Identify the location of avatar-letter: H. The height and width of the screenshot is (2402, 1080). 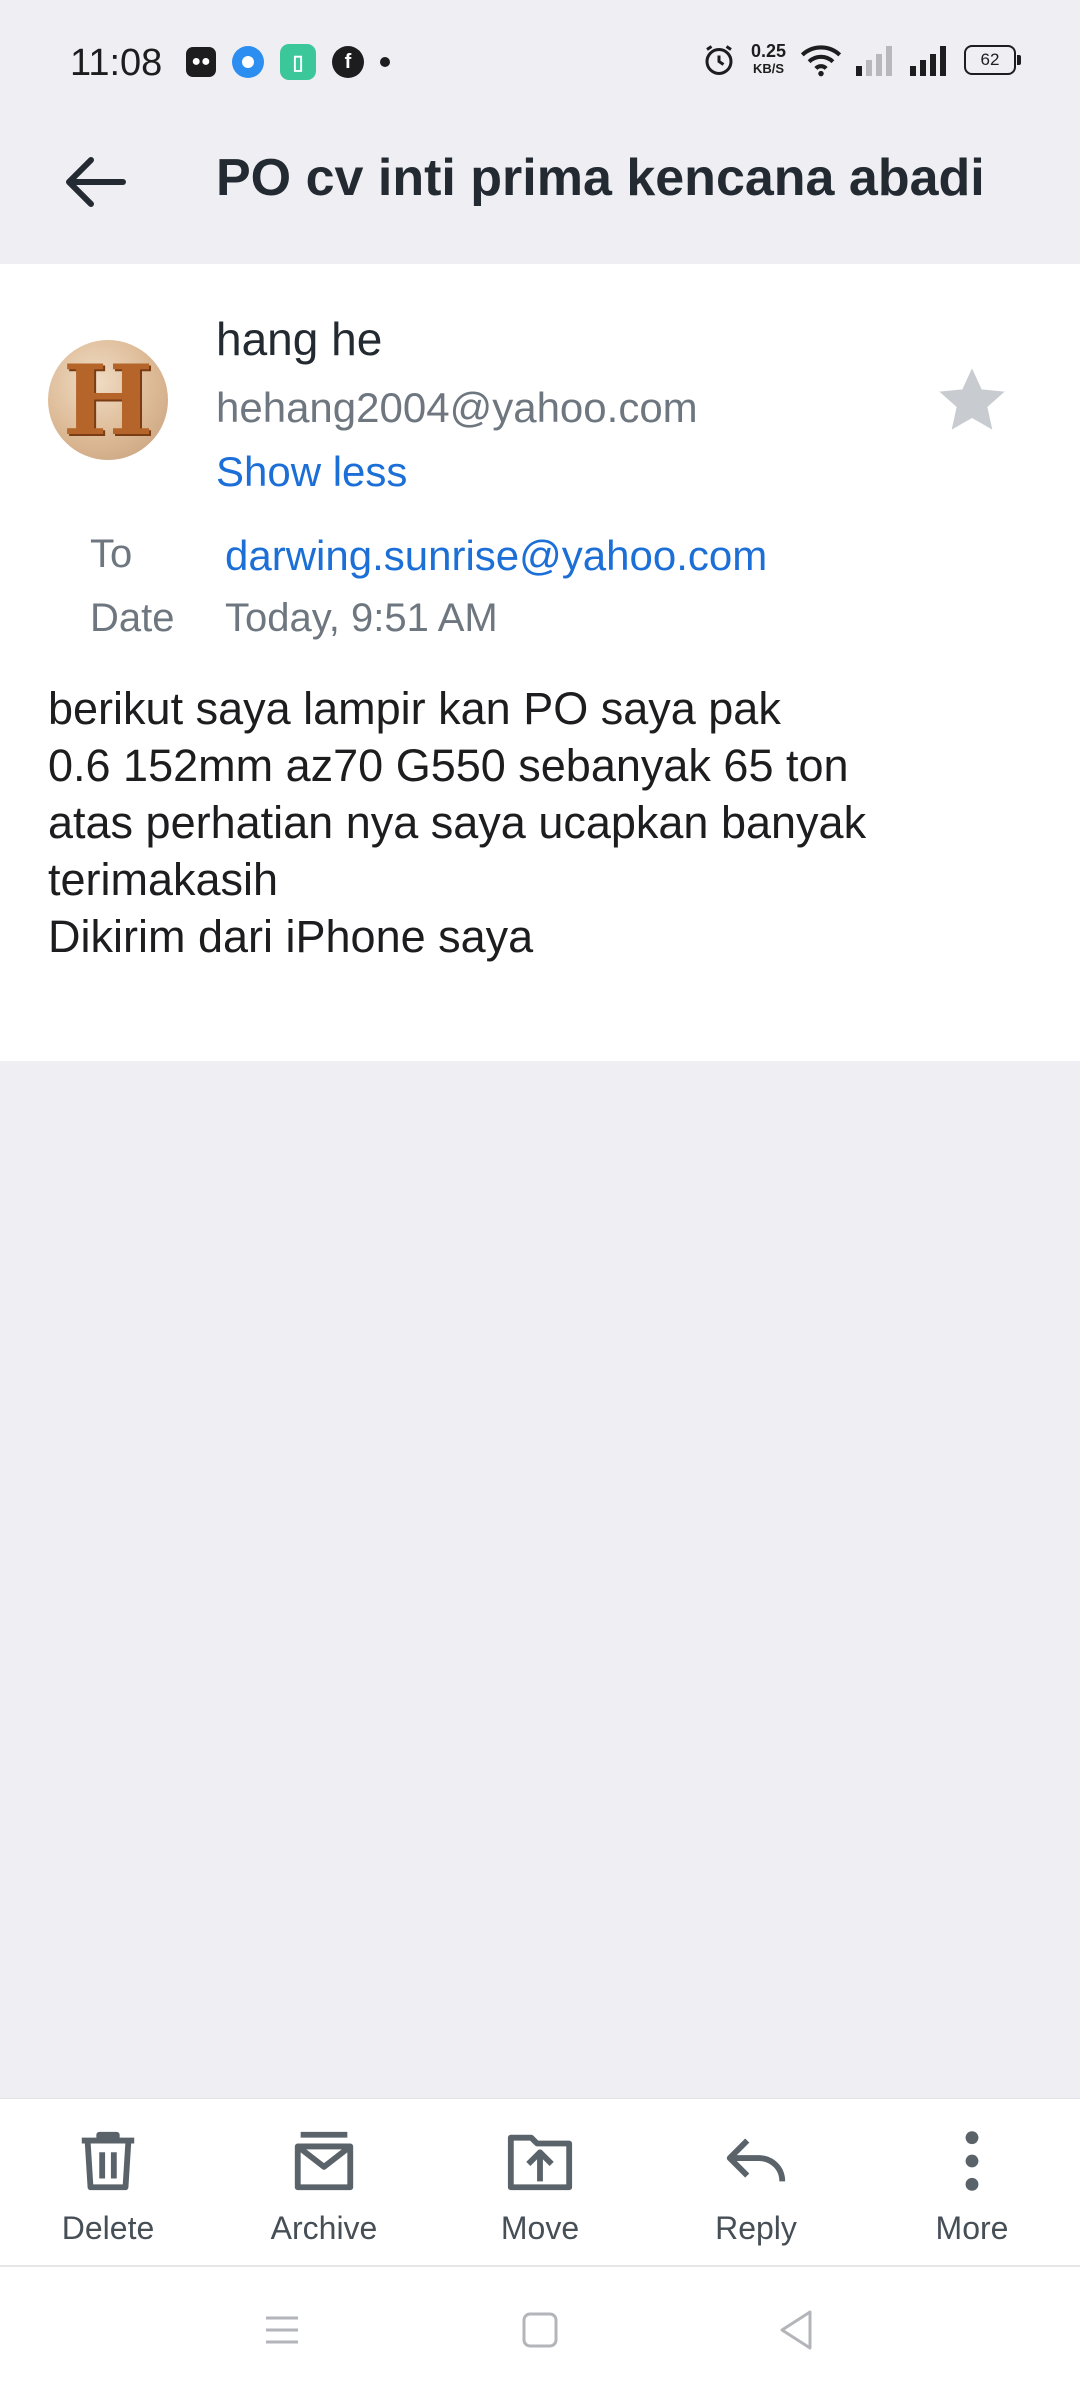
(108, 400).